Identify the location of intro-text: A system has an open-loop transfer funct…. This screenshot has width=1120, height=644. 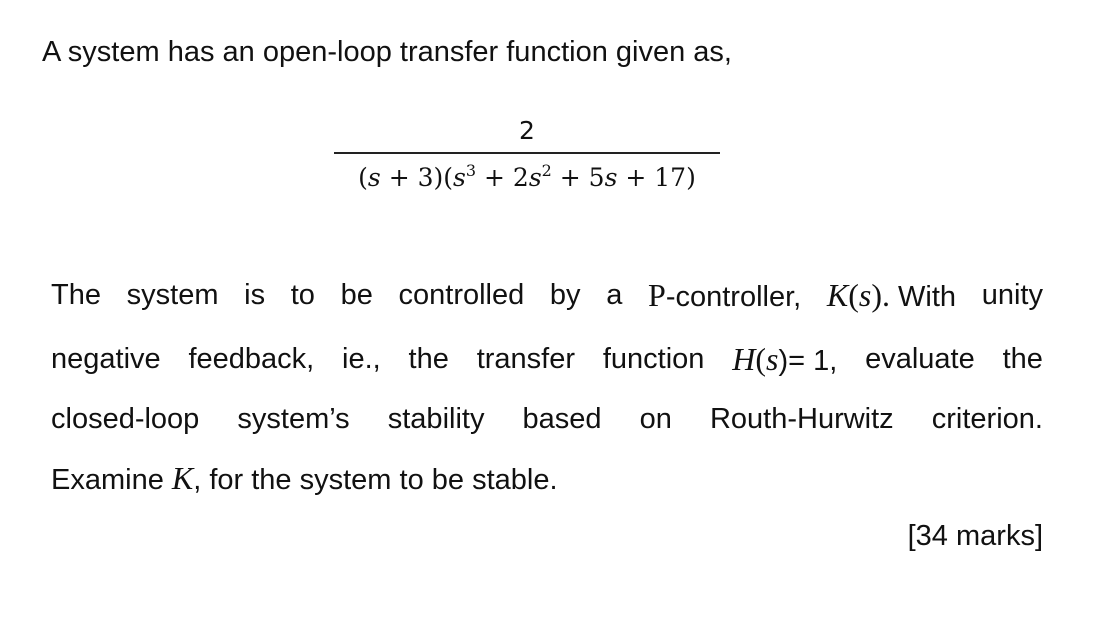
(387, 52).